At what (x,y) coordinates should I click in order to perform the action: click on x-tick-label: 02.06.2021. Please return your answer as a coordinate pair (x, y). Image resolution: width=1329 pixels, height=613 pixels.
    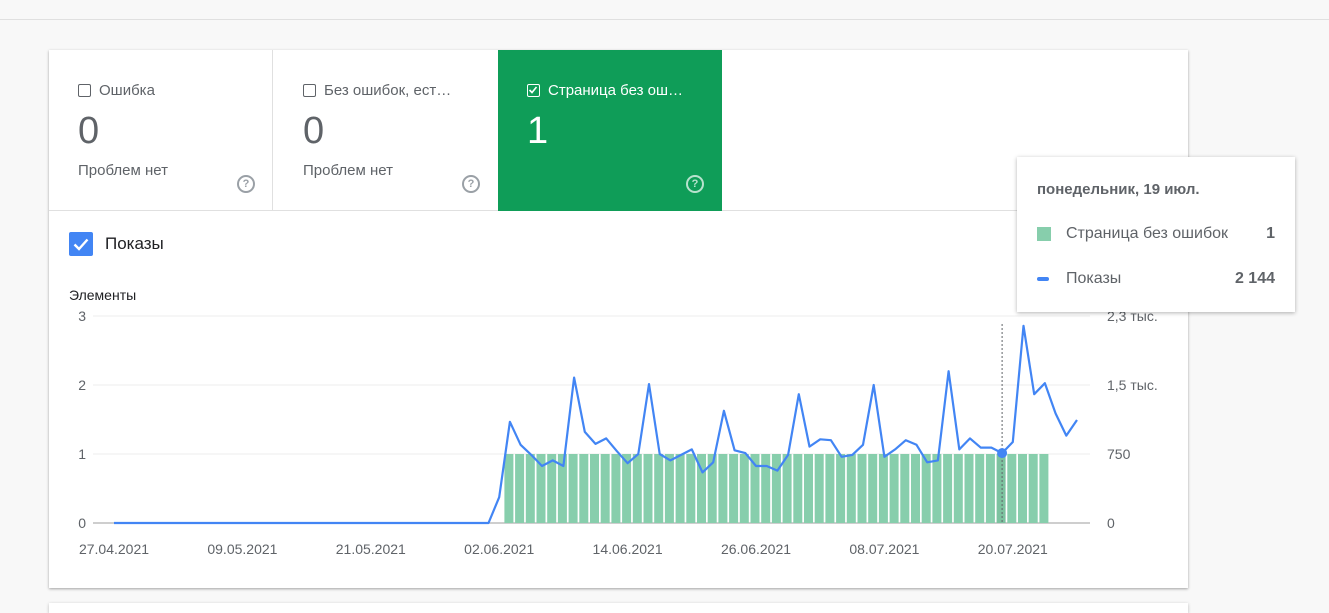
    Looking at the image, I should click on (499, 549).